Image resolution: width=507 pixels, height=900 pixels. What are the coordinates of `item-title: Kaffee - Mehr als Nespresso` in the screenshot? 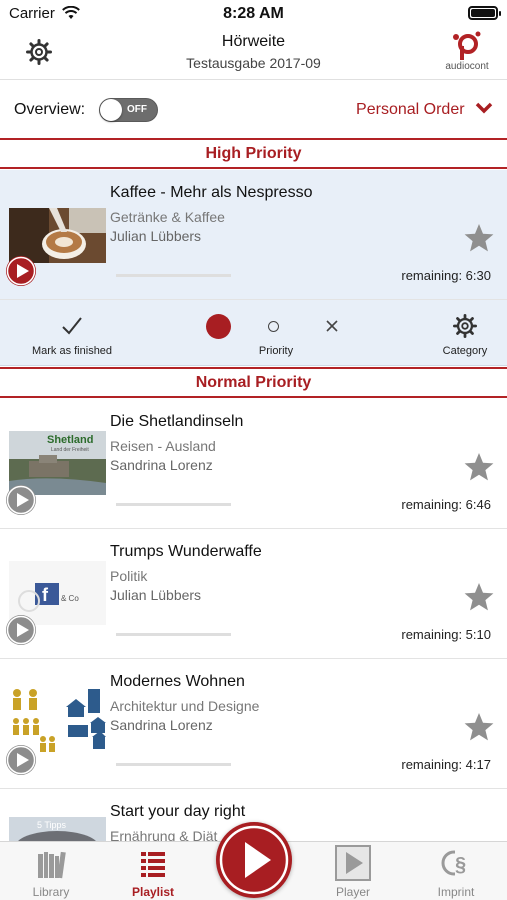 It's located at (211, 192).